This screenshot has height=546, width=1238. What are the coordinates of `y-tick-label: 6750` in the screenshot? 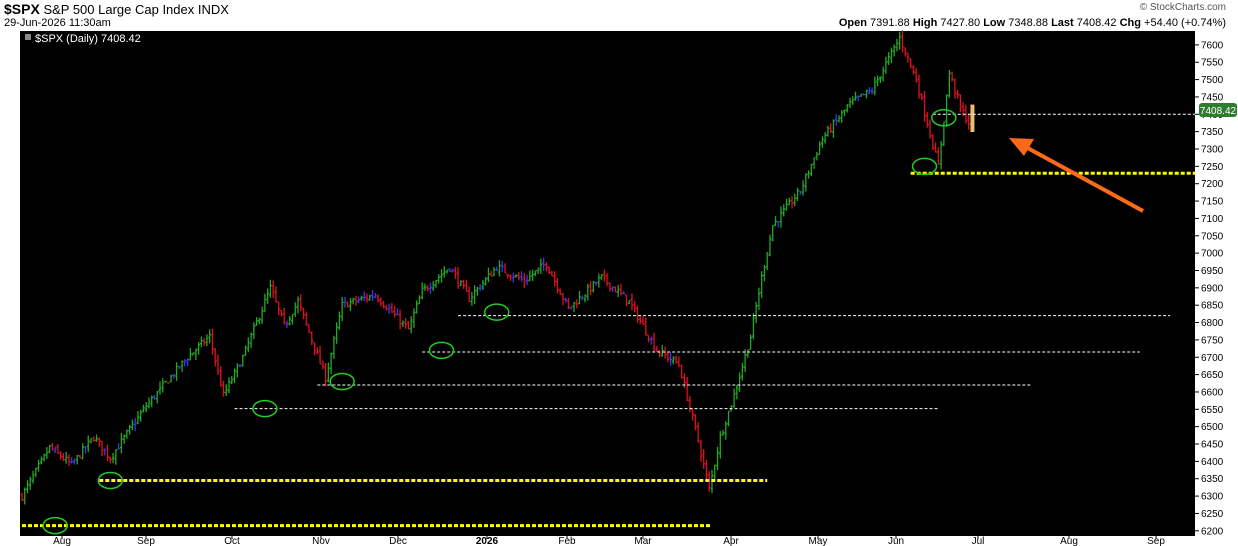 It's located at (1212, 340).